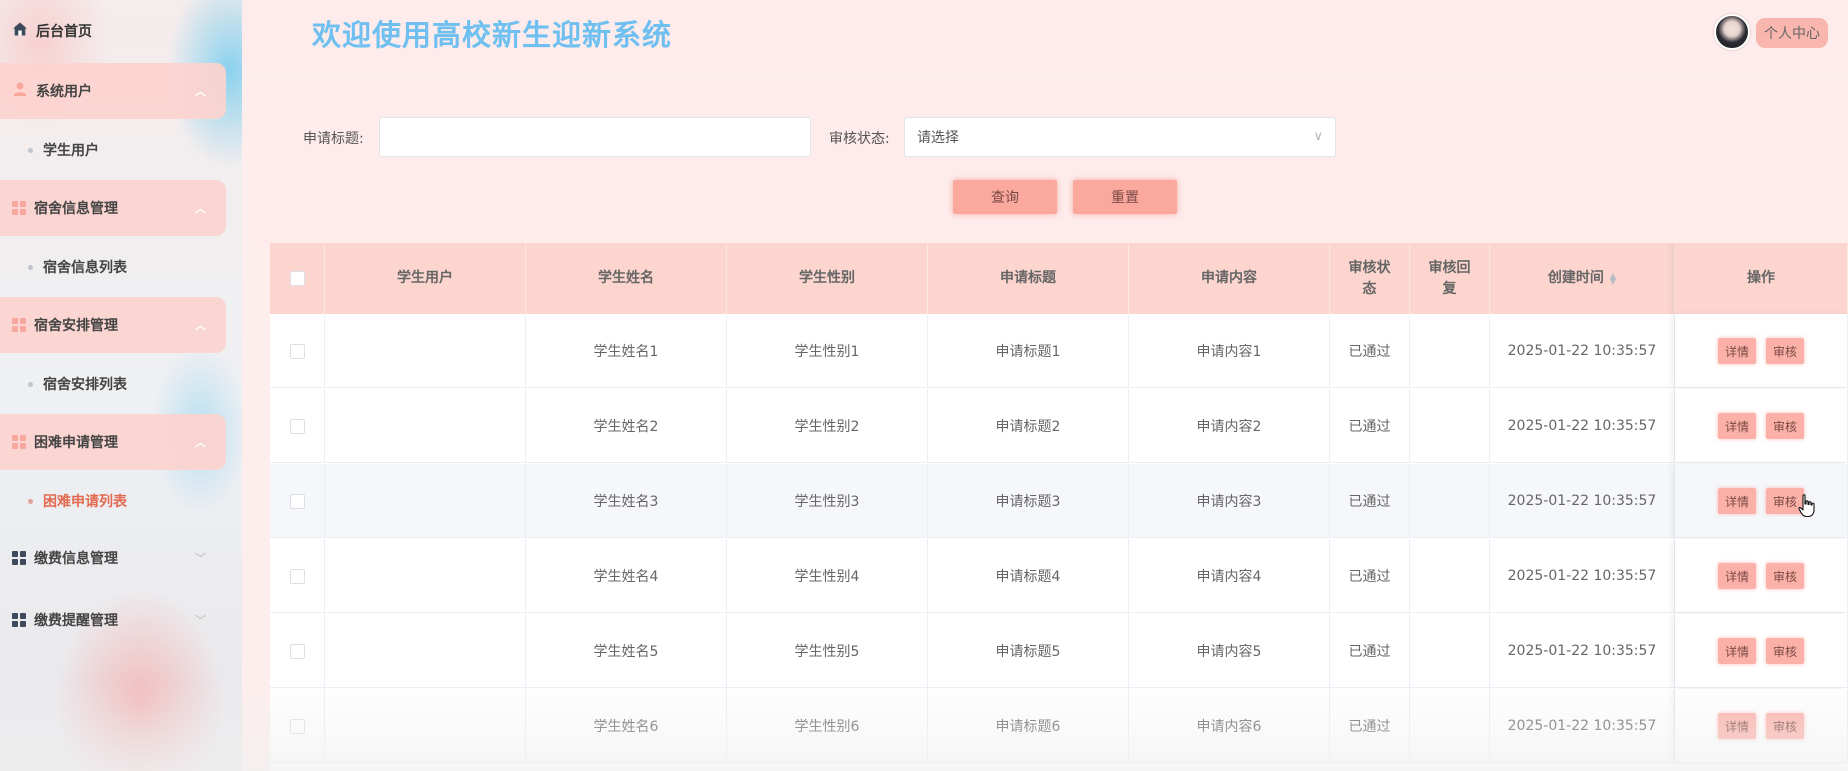  I want to click on nav-sub-dorm-info-list: 宿舍信息列表, so click(113, 267).